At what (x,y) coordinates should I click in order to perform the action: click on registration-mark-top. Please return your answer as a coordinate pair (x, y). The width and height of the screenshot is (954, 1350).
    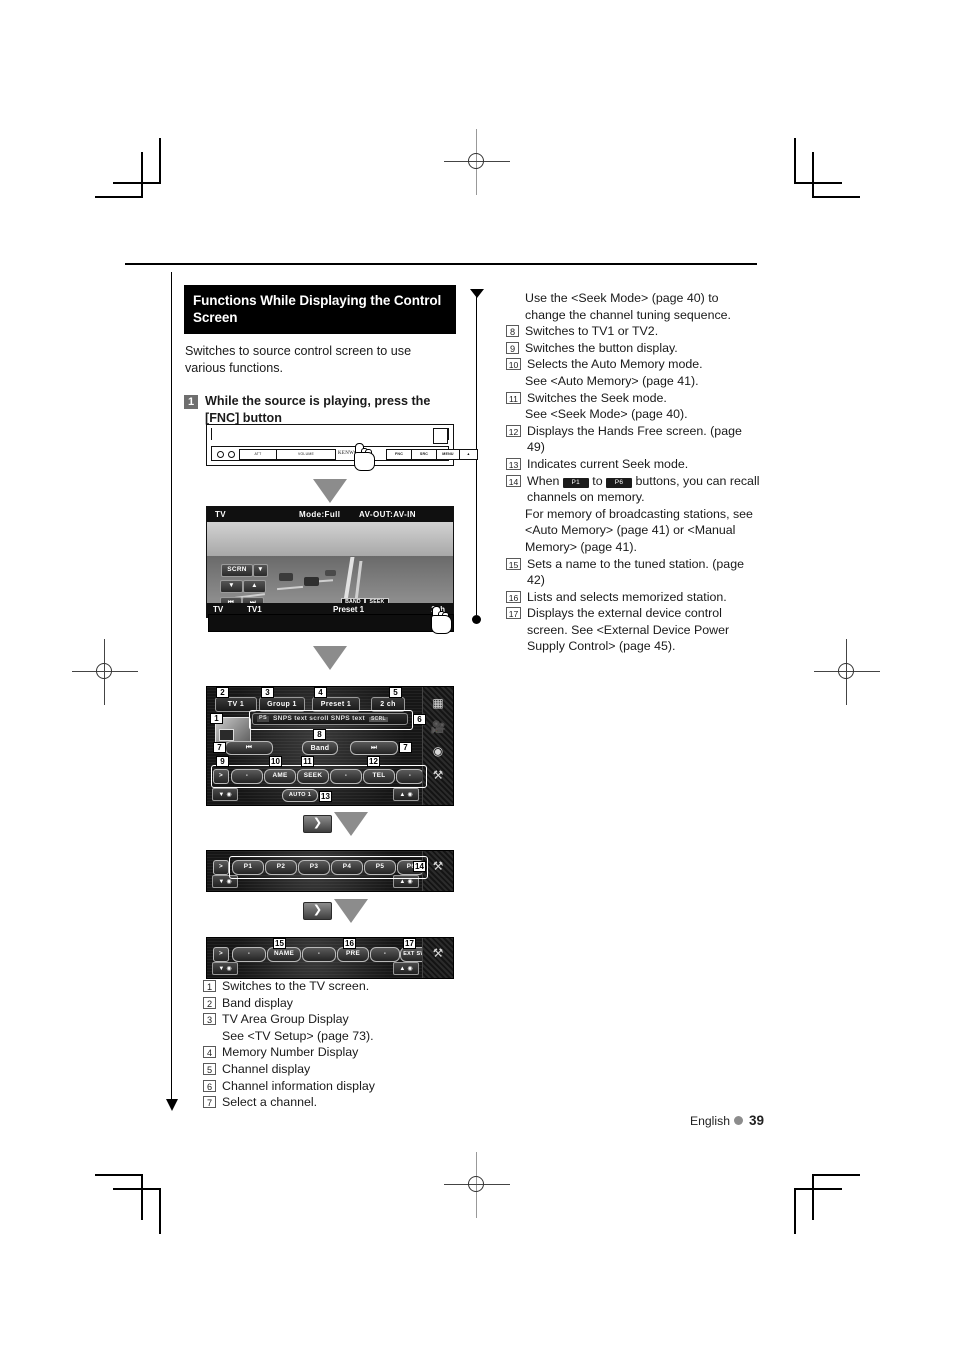
    Looking at the image, I should click on (477, 162).